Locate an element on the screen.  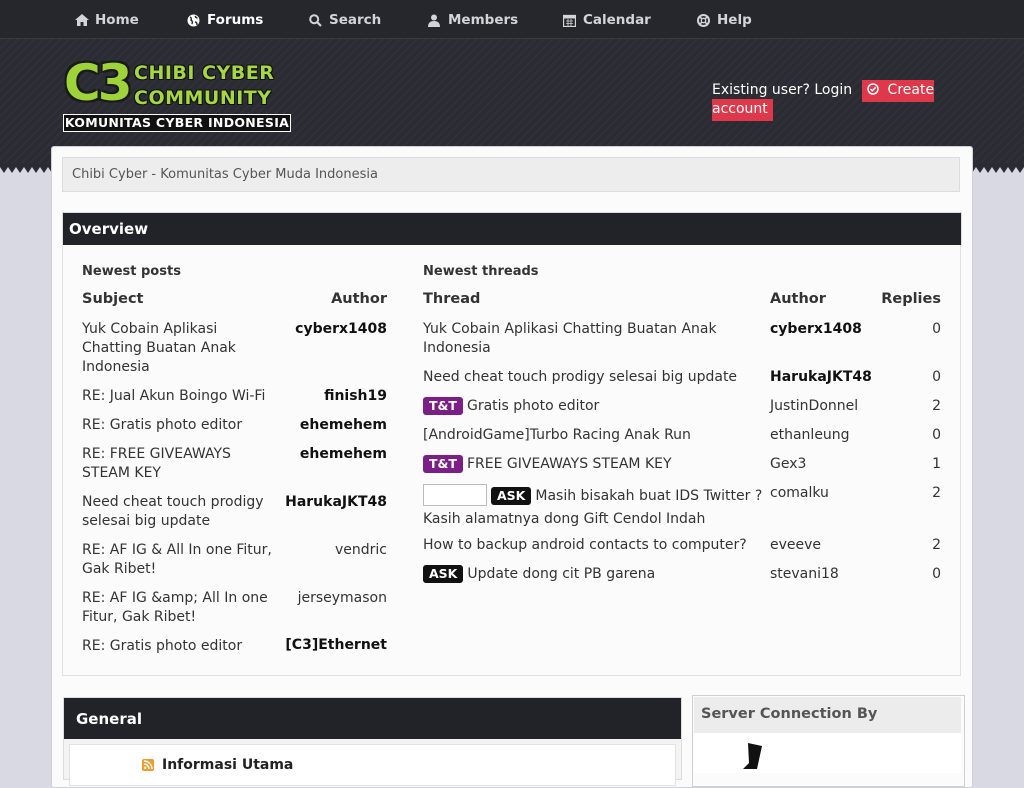
calendar-icon is located at coordinates (569, 20).